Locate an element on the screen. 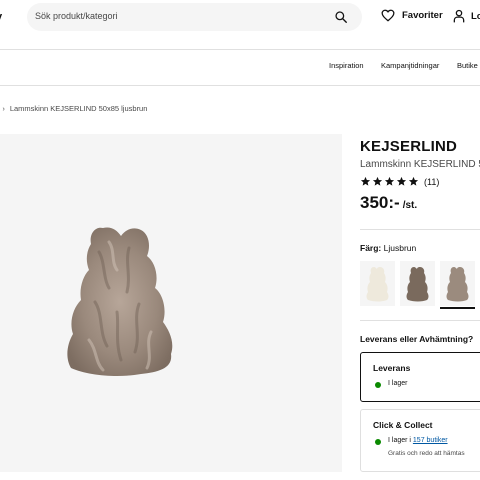 The width and height of the screenshot is (480, 480). delivery-heading: Leverans eller Avhämtning? is located at coordinates (417, 339).